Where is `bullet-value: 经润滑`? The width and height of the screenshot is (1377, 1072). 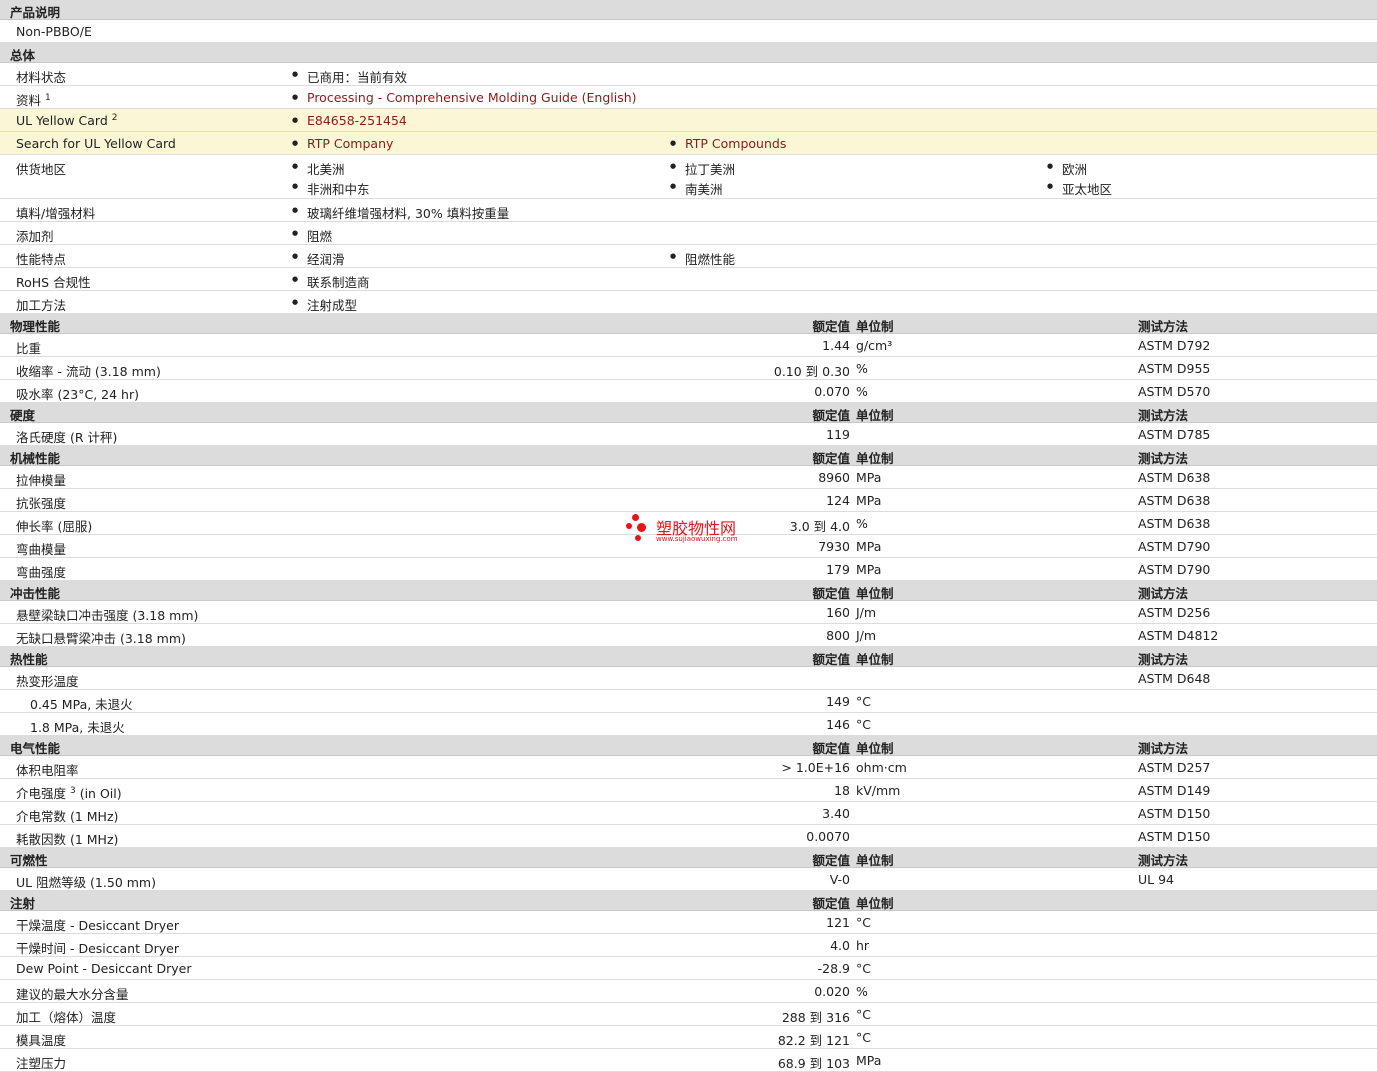
bullet-value: 经润滑 is located at coordinates (318, 258).